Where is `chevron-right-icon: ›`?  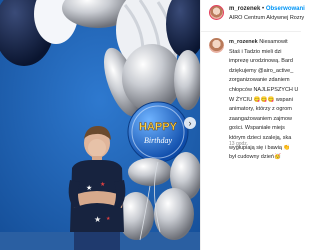
chevron-right-icon: › is located at coordinates (190, 123).